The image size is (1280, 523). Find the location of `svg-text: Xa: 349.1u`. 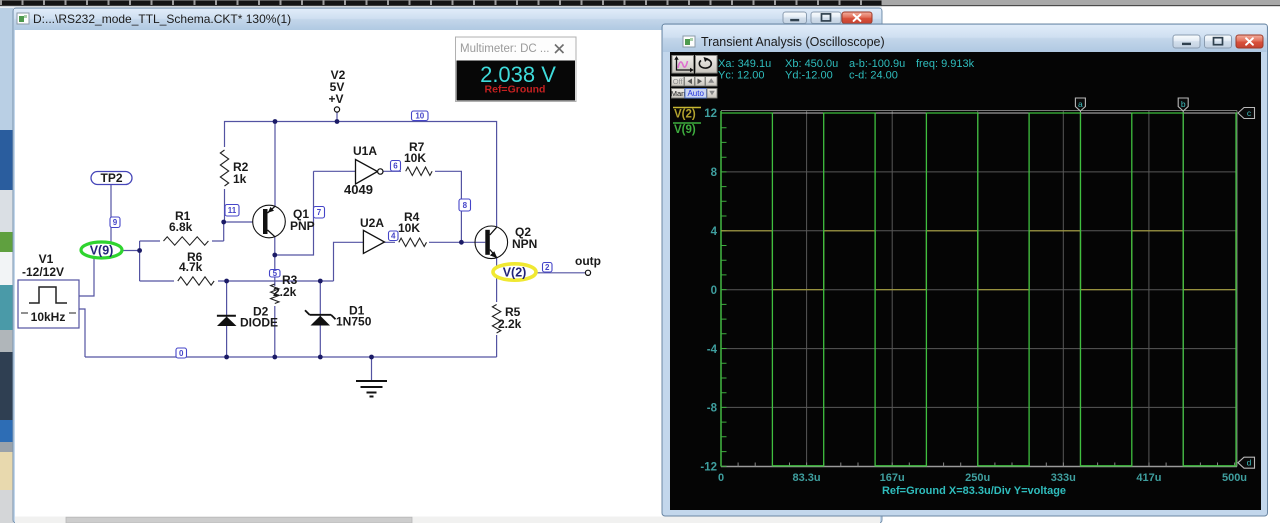

svg-text: Xa: 349.1u is located at coordinates (744, 64).